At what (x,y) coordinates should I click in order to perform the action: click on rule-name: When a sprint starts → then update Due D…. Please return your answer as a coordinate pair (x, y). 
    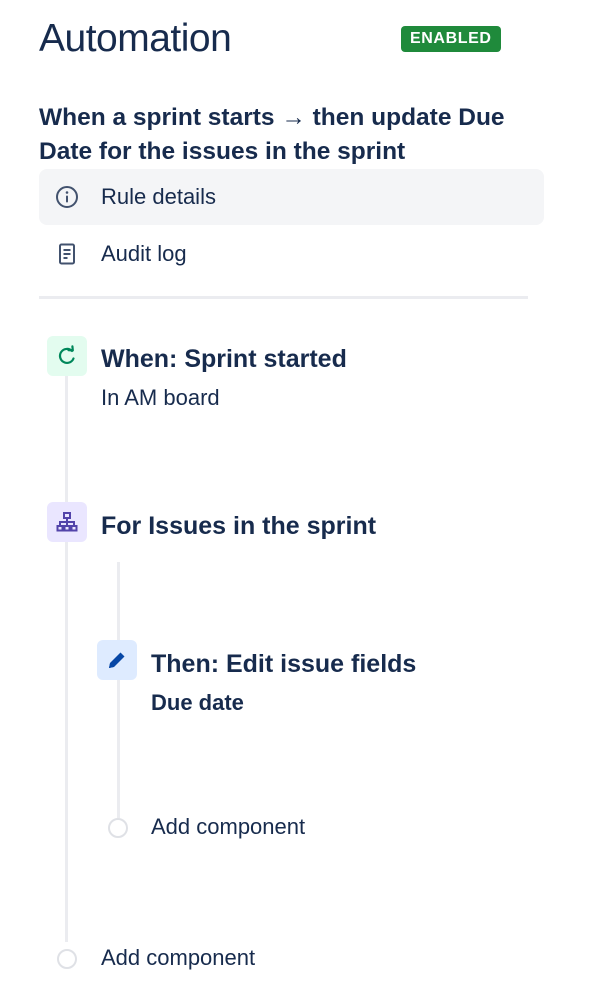
    Looking at the image, I should click on (272, 134).